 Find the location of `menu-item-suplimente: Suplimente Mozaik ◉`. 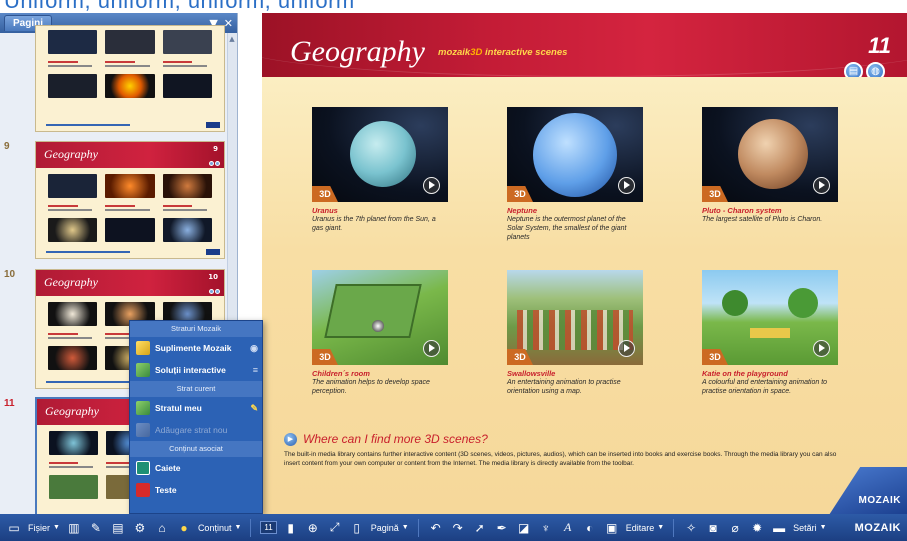

menu-item-suplimente: Suplimente Mozaik ◉ is located at coordinates (196, 348).